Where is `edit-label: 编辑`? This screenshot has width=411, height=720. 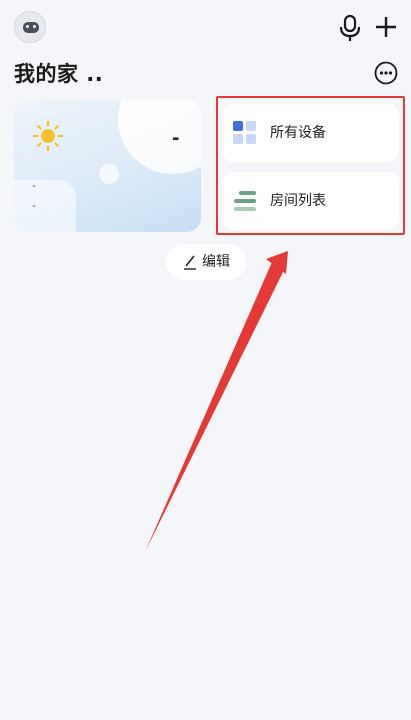 edit-label: 编辑 is located at coordinates (216, 262).